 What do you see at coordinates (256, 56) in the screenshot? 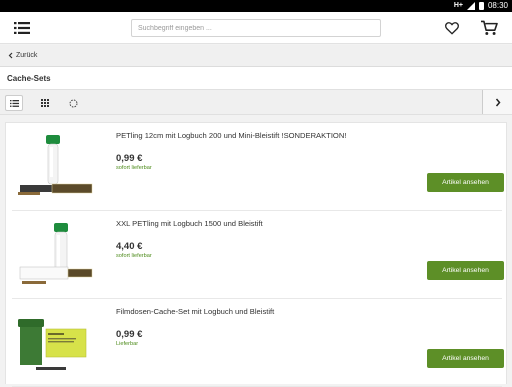
I see `back-bar: Zurück` at bounding box center [256, 56].